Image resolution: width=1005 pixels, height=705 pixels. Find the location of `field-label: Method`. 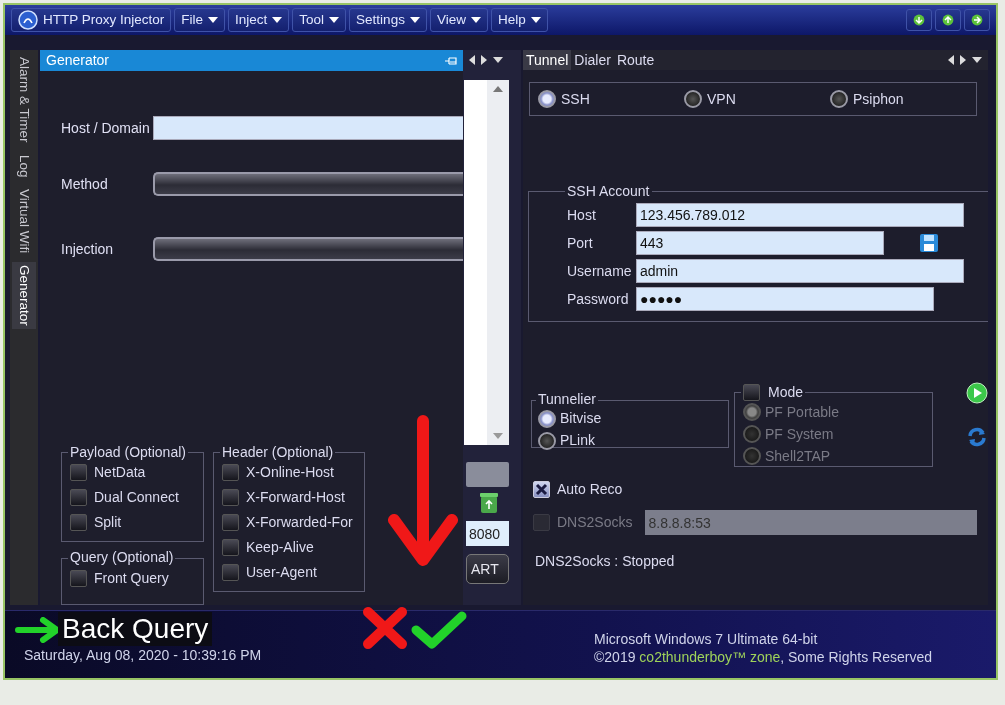

field-label: Method is located at coordinates (85, 184).